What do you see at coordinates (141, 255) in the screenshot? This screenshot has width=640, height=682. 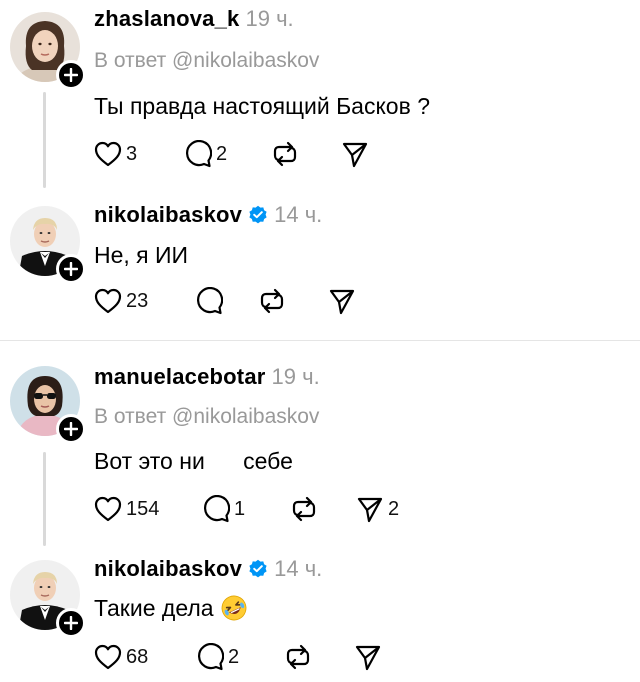 I see `post-text: Не, я ИИ` at bounding box center [141, 255].